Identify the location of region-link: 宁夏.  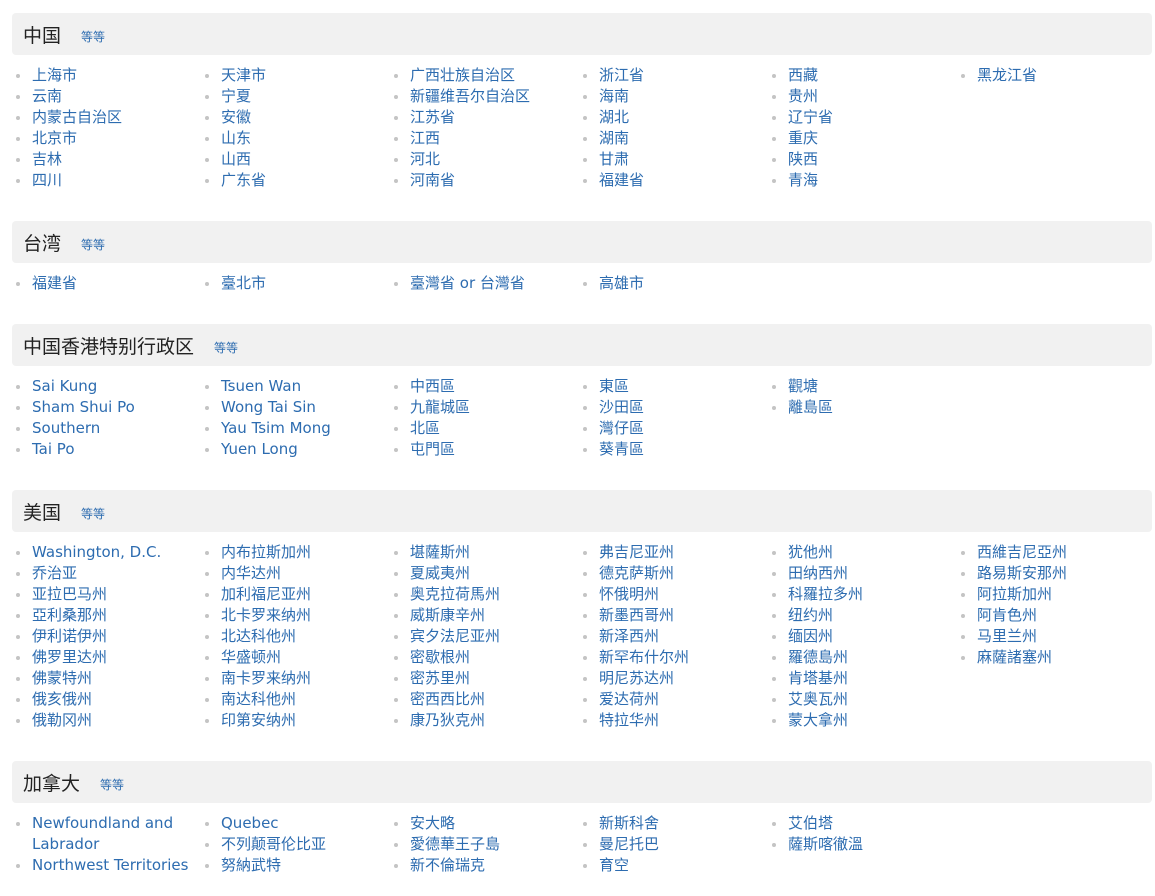
(293, 96).